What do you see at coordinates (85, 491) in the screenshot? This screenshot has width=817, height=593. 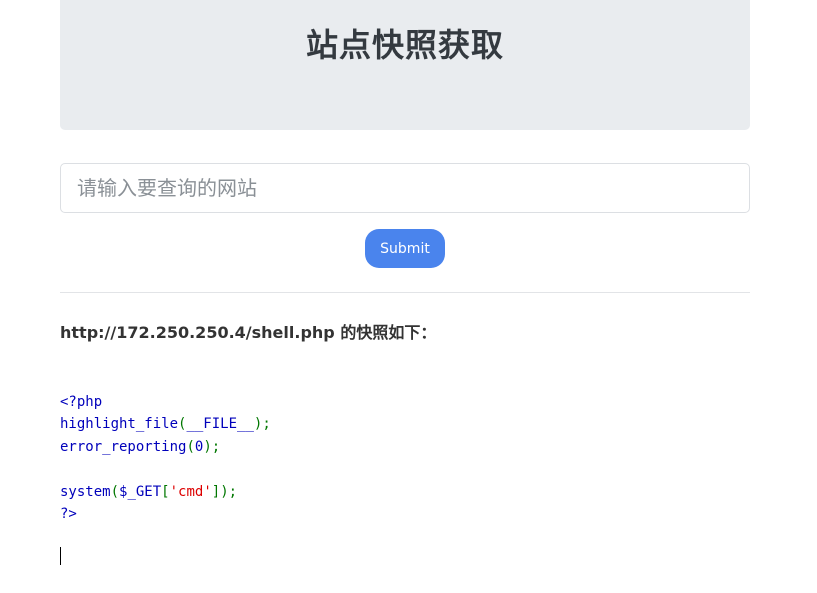 I see `code-fn-system: system` at bounding box center [85, 491].